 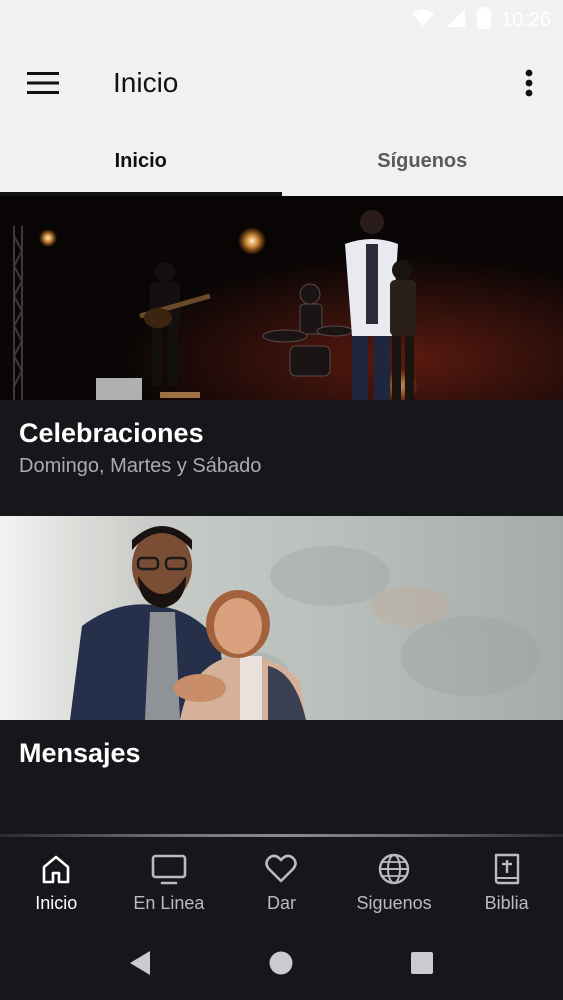 I want to click on tab-bar: Inicio Síguenos, so click(x=281, y=161).